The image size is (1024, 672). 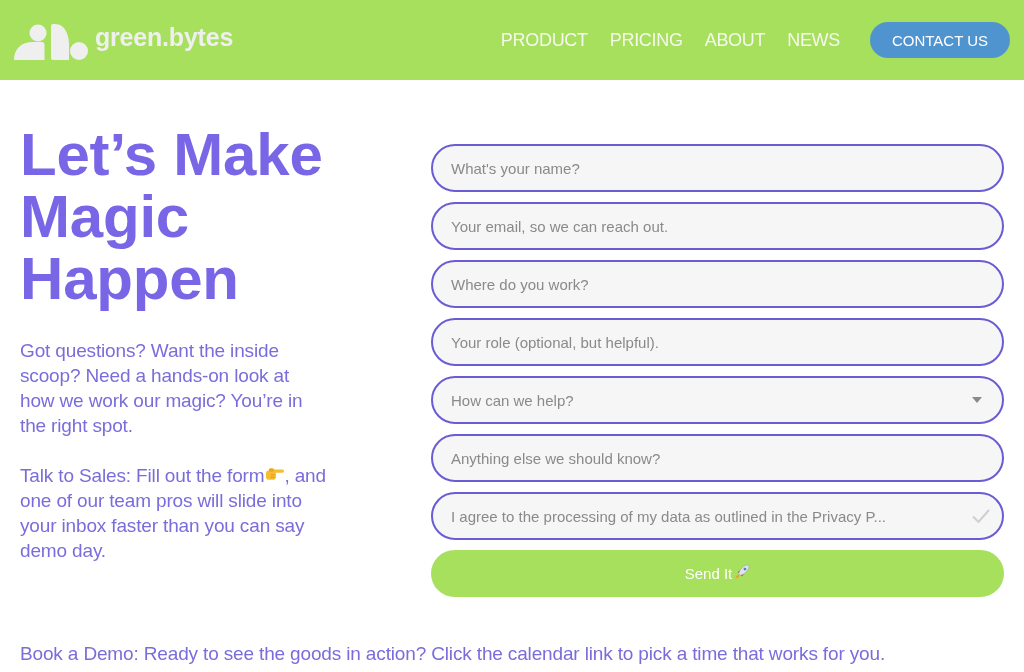 What do you see at coordinates (717, 342) in the screenshot?
I see `text-input: Your role (optional, but helpful).` at bounding box center [717, 342].